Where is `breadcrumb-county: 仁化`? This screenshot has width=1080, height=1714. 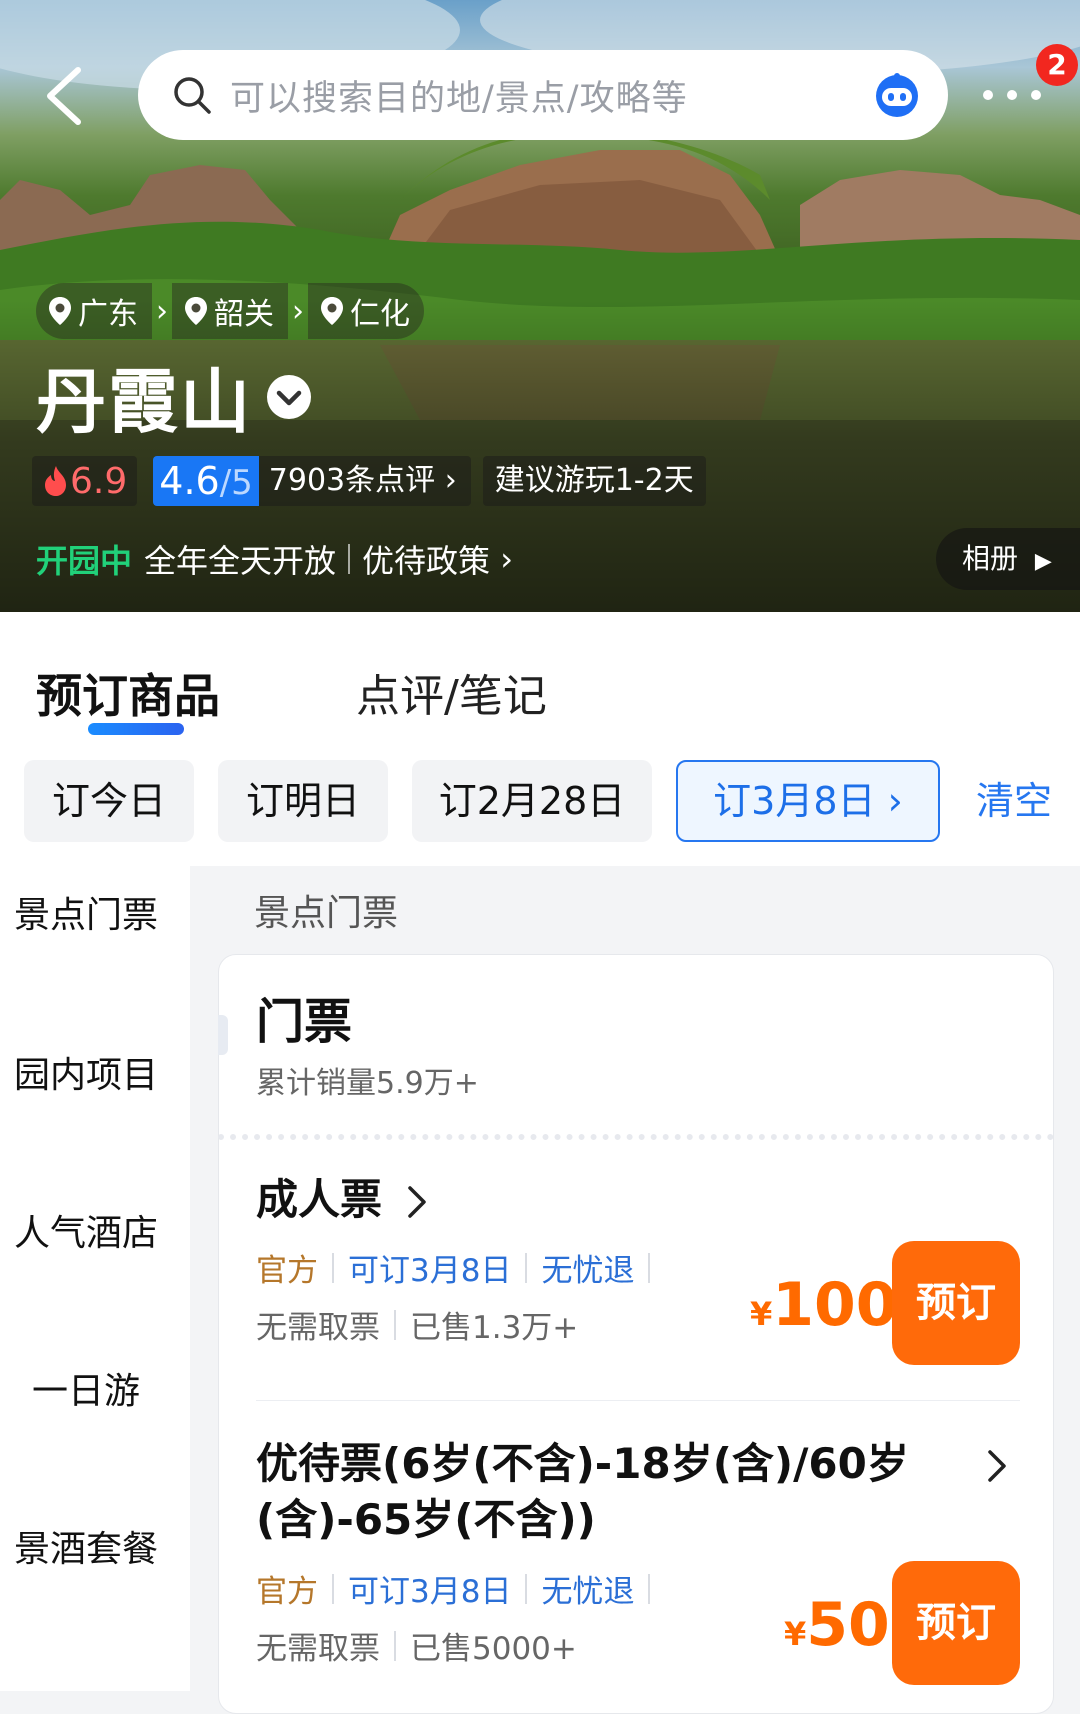 breadcrumb-county: 仁化 is located at coordinates (366, 311).